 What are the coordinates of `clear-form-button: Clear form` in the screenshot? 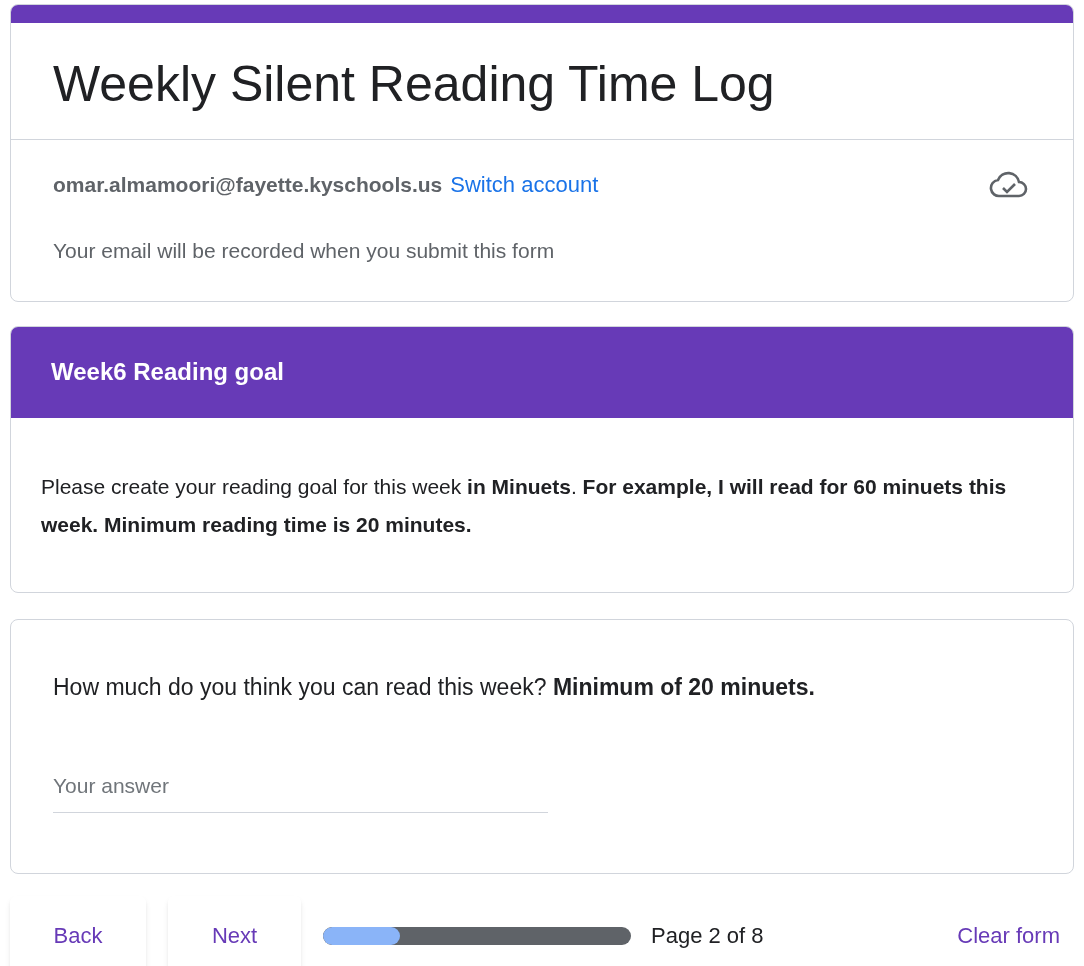 It's located at (1008, 935).